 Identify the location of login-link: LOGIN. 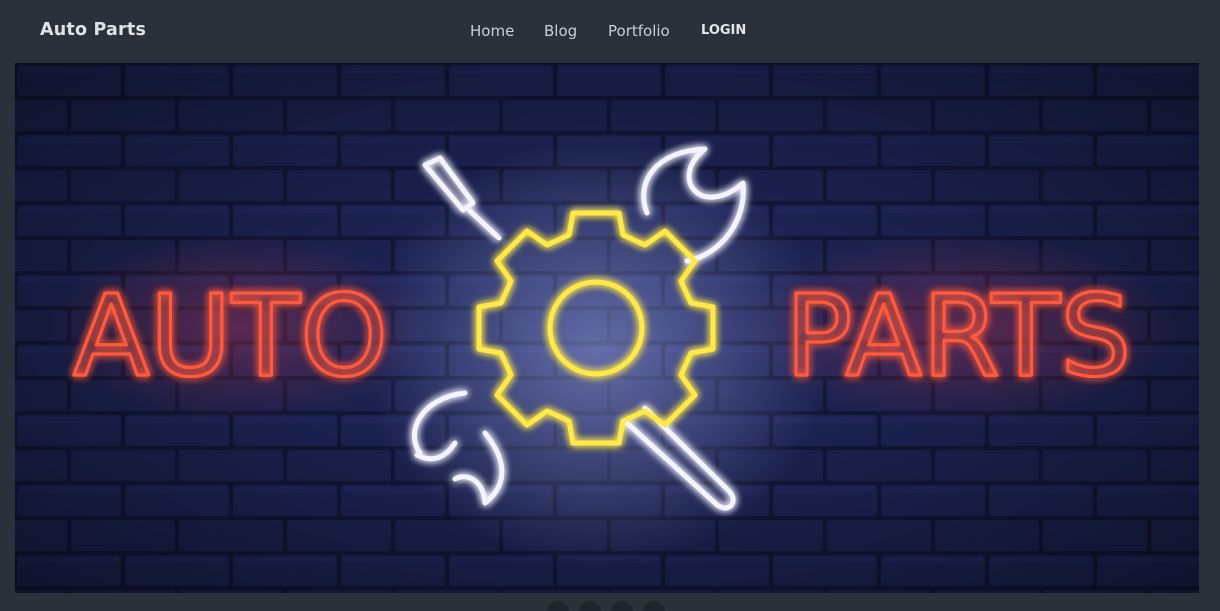
(723, 30).